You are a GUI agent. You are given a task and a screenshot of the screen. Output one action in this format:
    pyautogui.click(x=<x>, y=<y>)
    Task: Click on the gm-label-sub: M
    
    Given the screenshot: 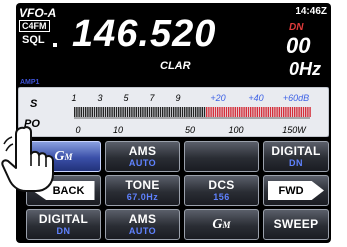 What is the action you would take?
    pyautogui.click(x=68, y=156)
    